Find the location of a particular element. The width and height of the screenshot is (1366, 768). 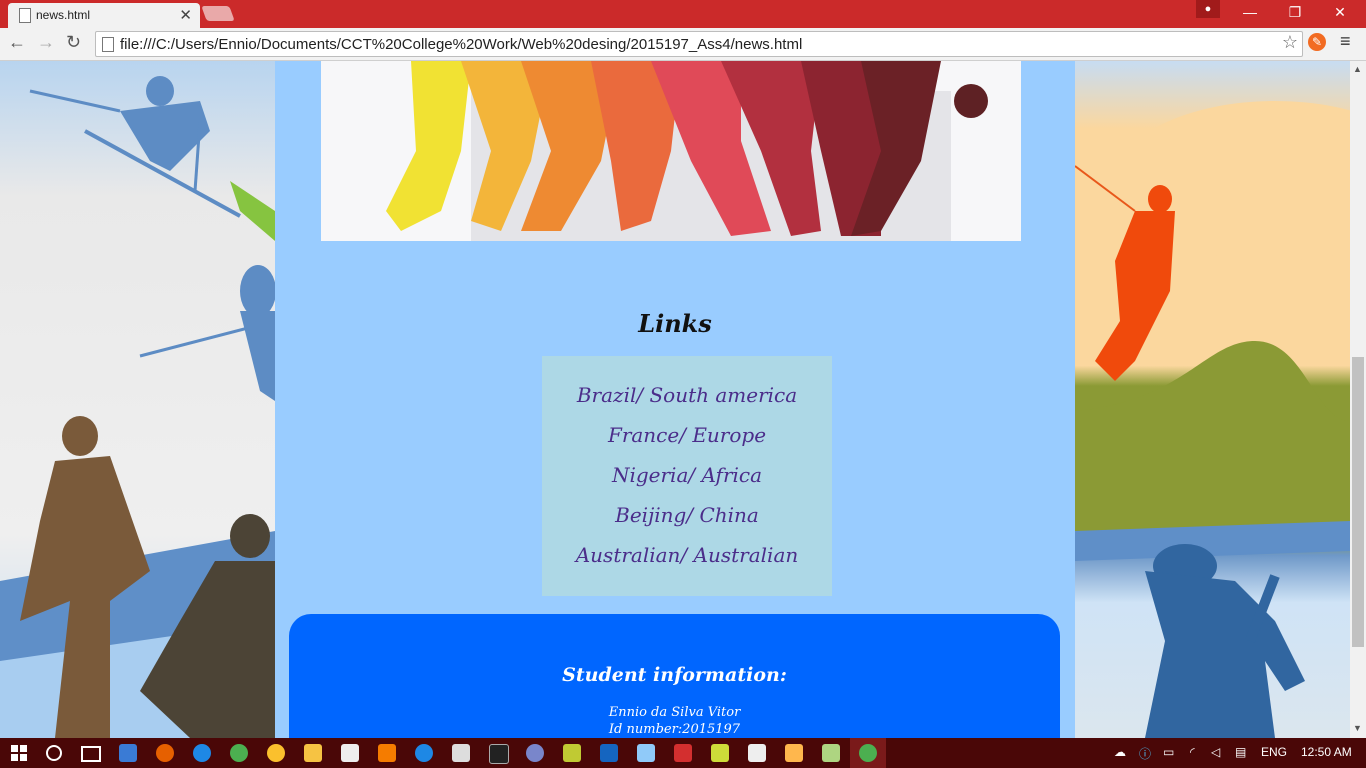

sports-banner-image is located at coordinates (671, 151).